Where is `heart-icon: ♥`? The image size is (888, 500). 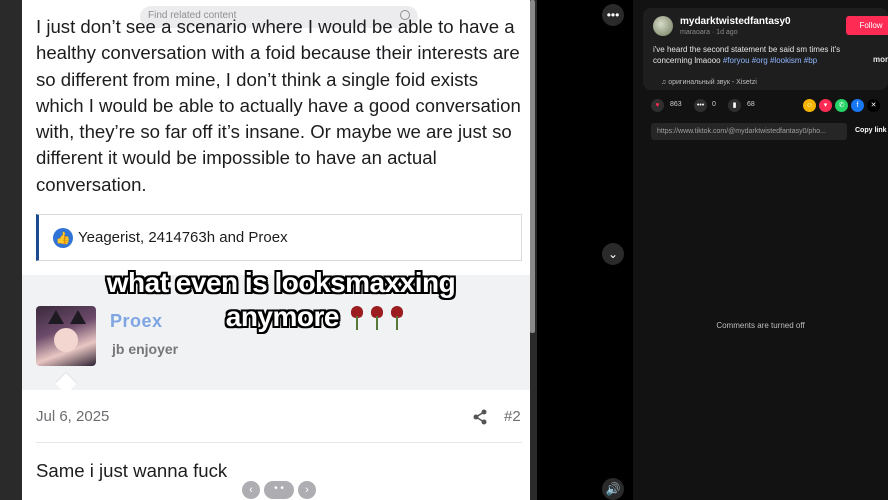
heart-icon: ♥ is located at coordinates (657, 105).